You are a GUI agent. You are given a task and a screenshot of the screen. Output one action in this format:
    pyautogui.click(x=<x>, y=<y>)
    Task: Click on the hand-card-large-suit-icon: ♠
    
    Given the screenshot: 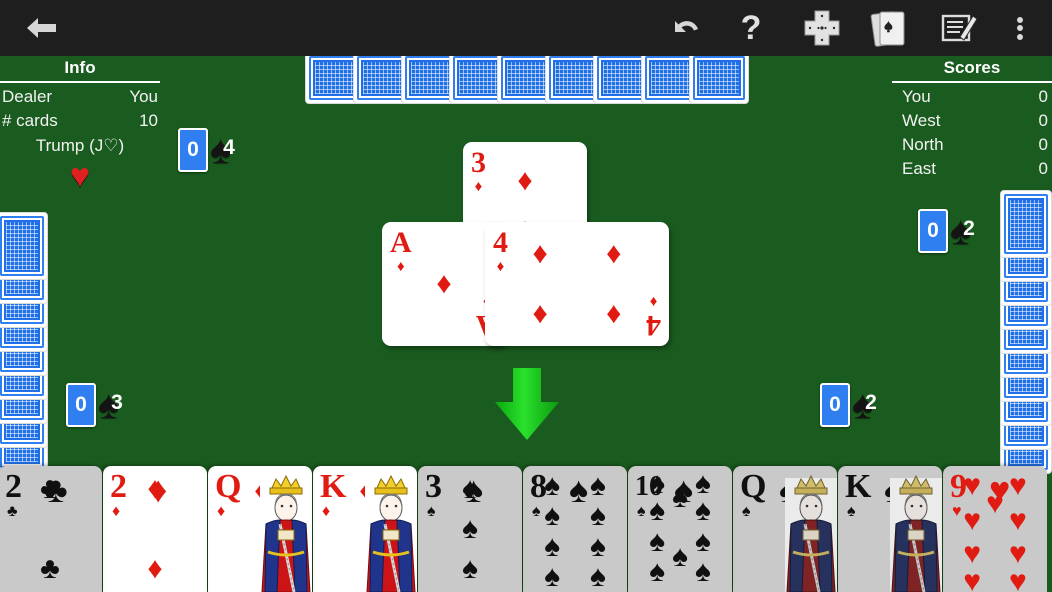 What is the action you would take?
    pyautogui.click(x=579, y=489)
    